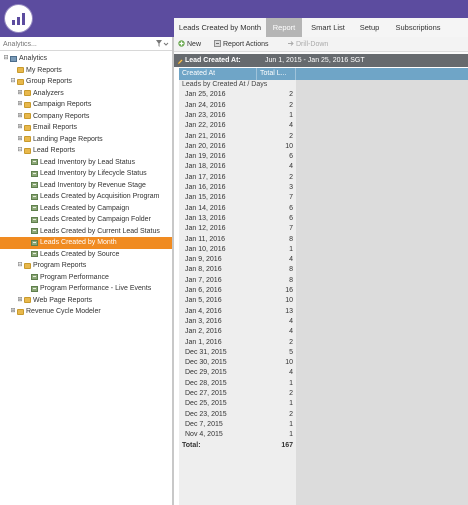 The width and height of the screenshot is (468, 505). I want to click on cell-date: Dec 28, 2015, so click(206, 383).